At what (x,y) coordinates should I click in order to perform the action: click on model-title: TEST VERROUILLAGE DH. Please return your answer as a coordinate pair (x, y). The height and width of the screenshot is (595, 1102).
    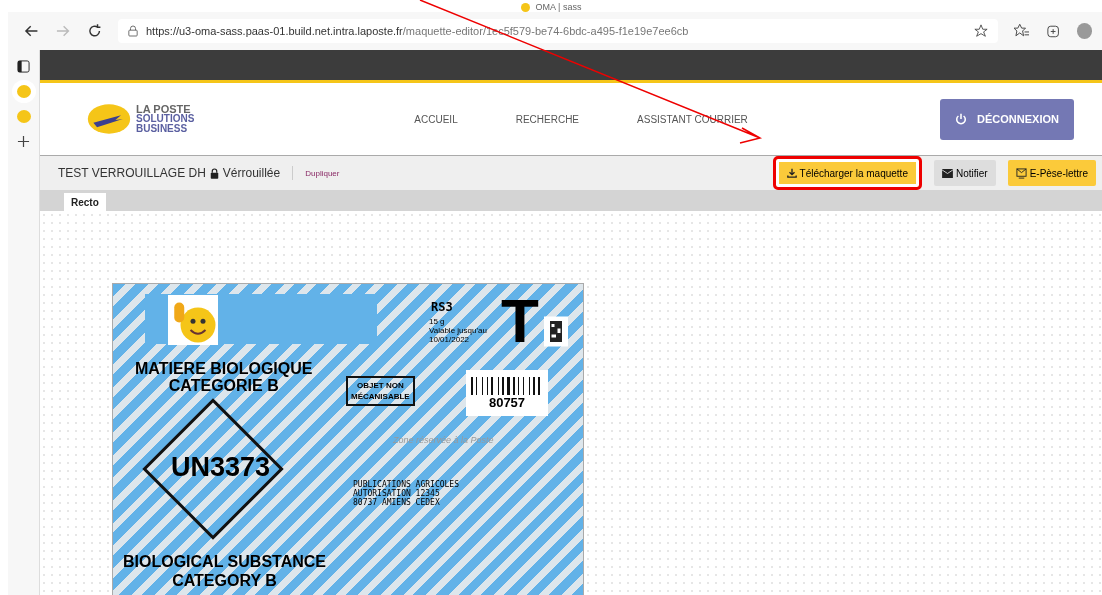
    Looking at the image, I should click on (132, 173).